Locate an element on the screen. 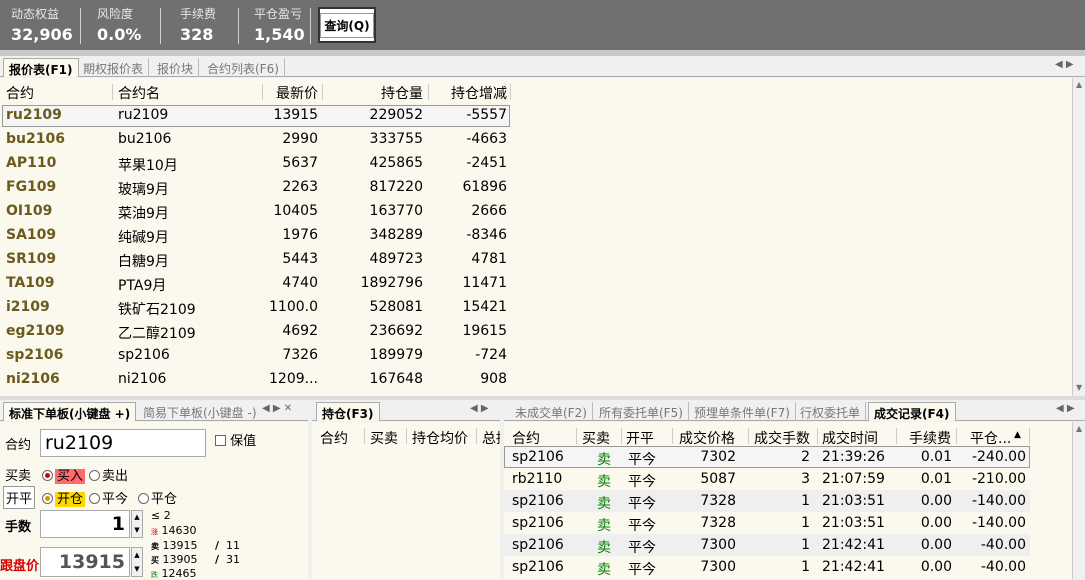 The image size is (1085, 580). scroll-down-icon: ▼ is located at coordinates (1079, 387).